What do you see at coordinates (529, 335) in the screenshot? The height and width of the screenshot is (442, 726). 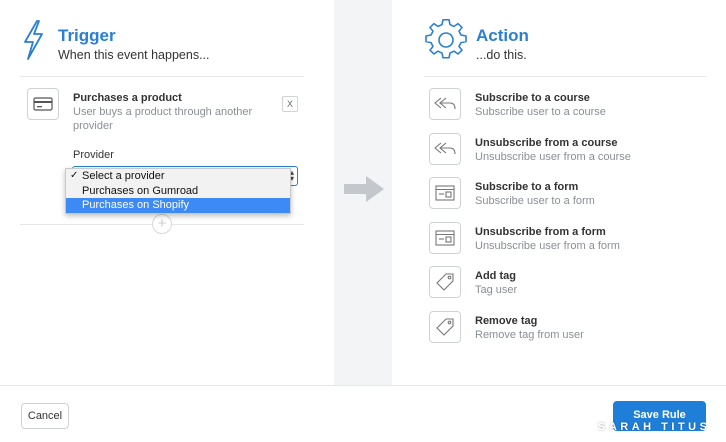 I see `action-item-description: Remove tag from user` at bounding box center [529, 335].